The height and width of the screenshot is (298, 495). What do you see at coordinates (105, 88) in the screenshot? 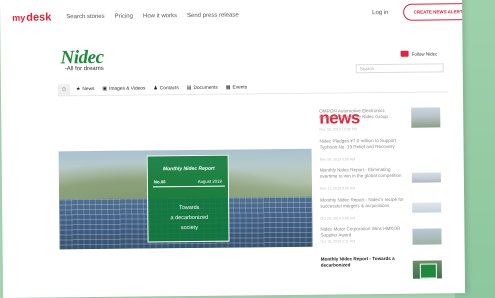
I see `camera-icon: ▣` at bounding box center [105, 88].